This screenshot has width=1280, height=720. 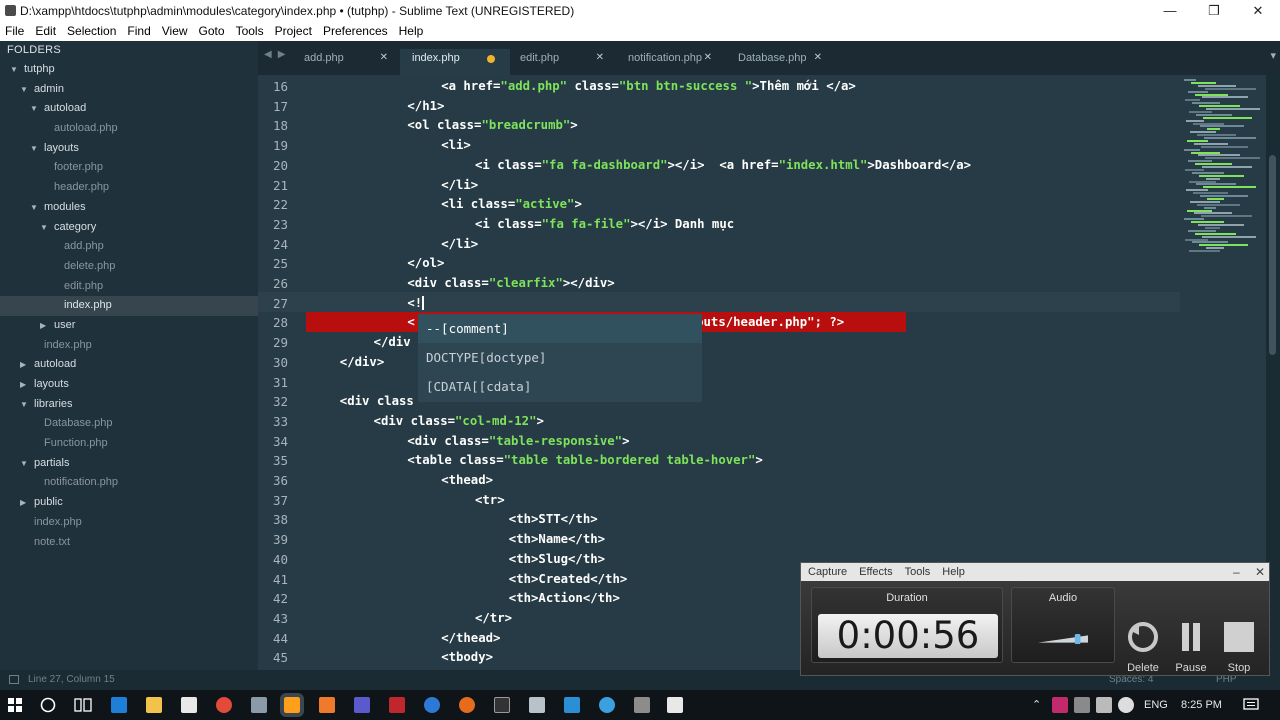 What do you see at coordinates (154, 705) in the screenshot?
I see `file-explorer-icon` at bounding box center [154, 705].